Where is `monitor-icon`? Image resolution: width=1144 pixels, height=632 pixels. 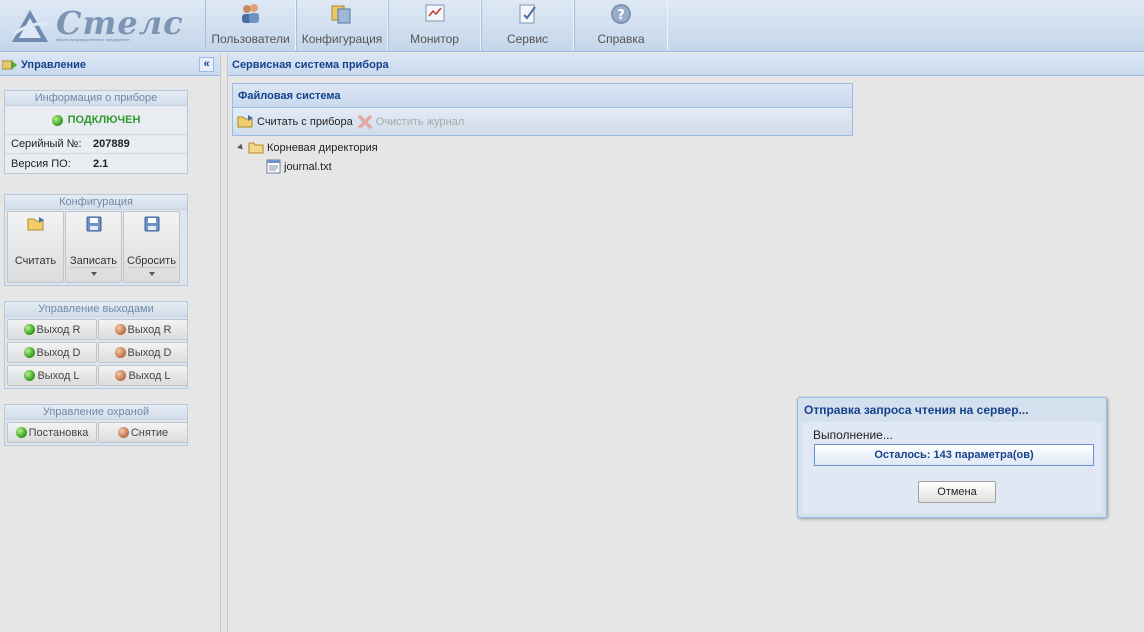
monitor-icon is located at coordinates (435, 14).